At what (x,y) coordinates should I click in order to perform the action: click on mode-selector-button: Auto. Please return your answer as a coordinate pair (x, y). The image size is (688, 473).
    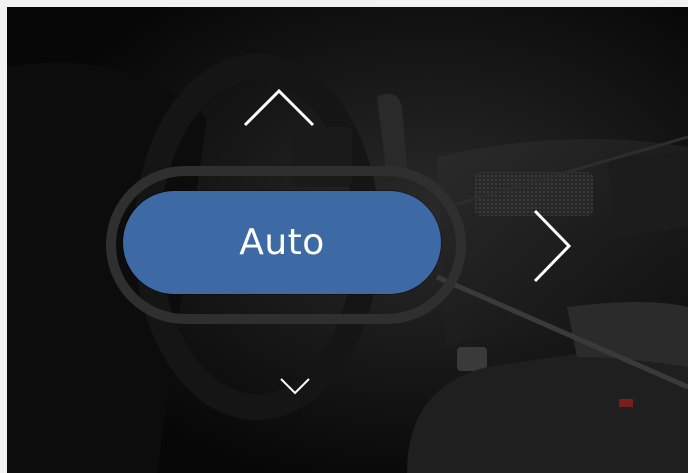
    Looking at the image, I should click on (282, 242).